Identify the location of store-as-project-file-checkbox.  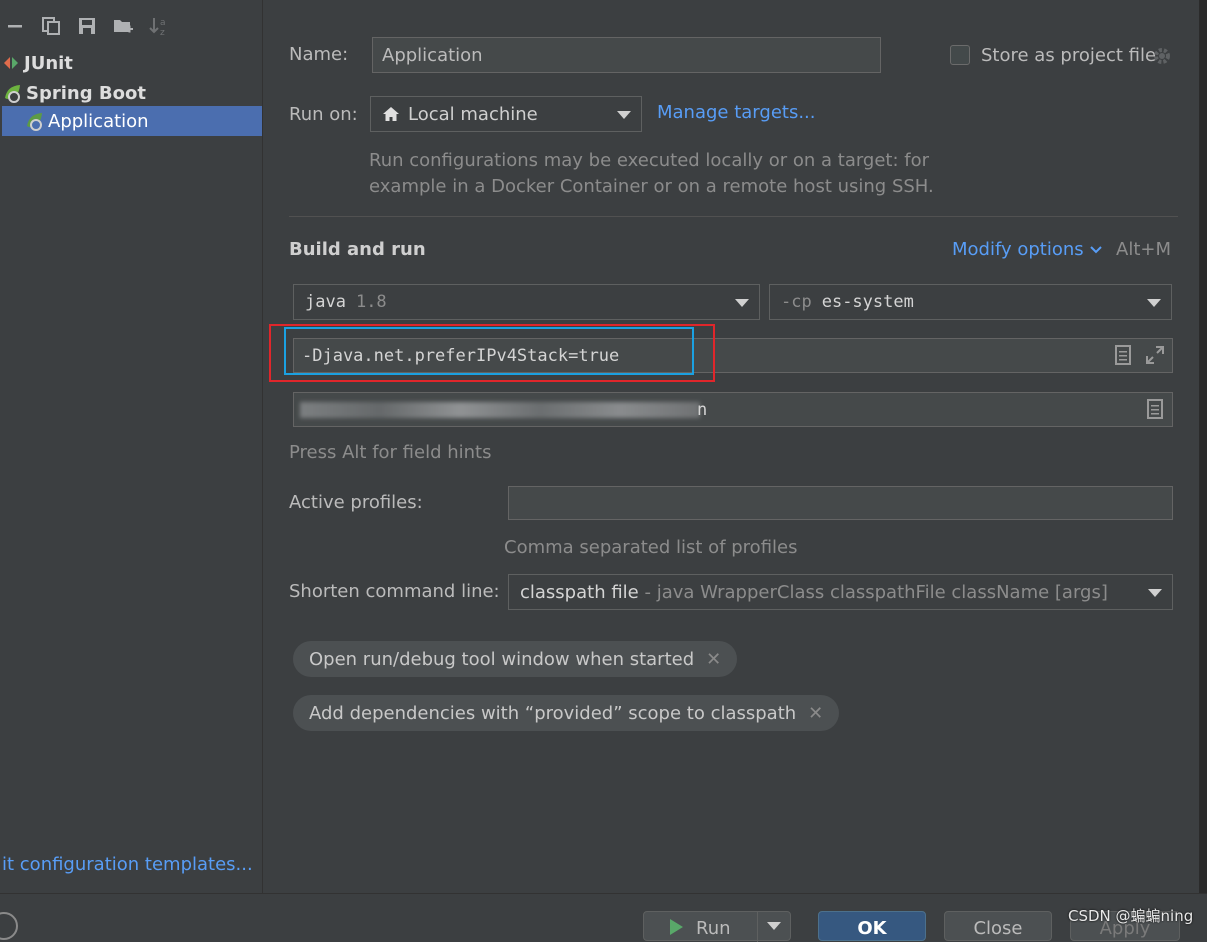
(960, 55).